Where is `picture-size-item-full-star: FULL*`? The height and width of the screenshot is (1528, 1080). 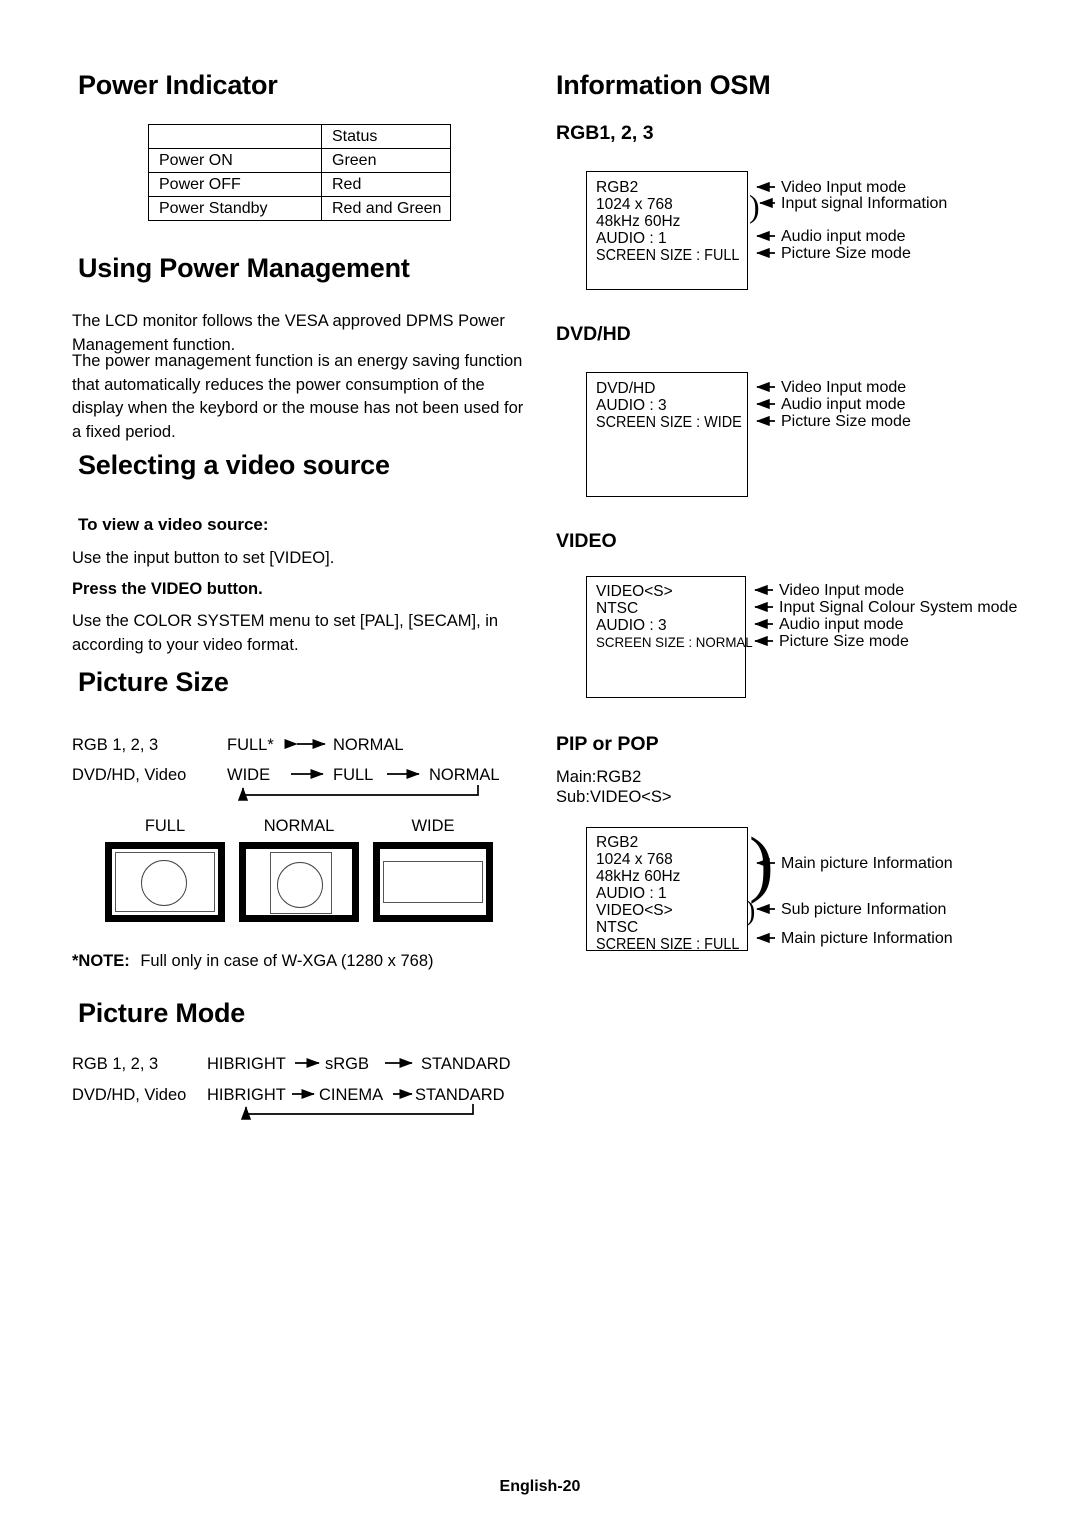 picture-size-item-full-star: FULL* is located at coordinates (250, 745).